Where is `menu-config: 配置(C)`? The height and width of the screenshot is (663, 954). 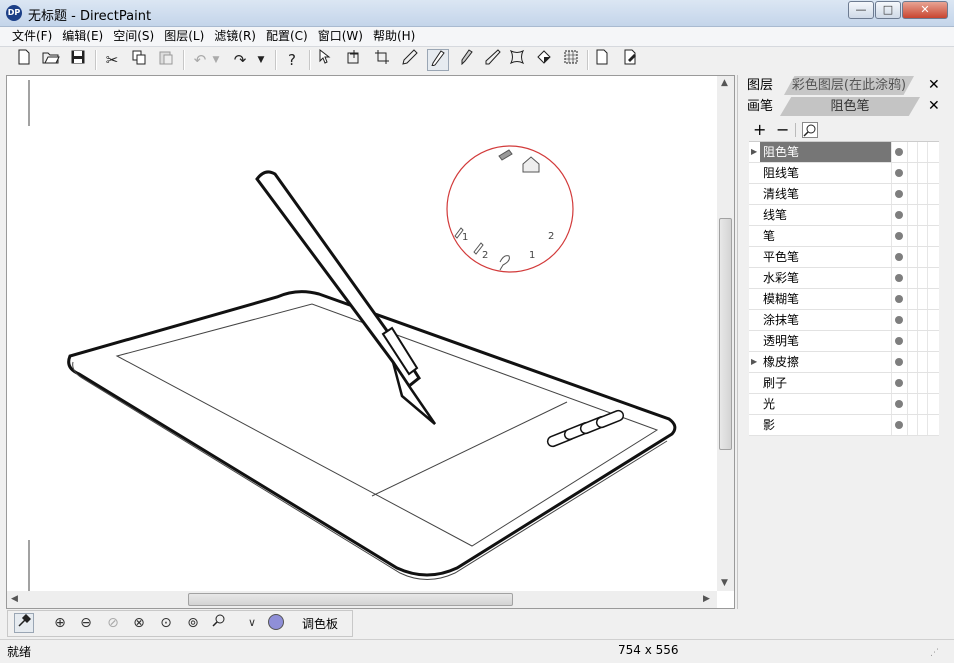
menu-config: 配置(C) is located at coordinates (287, 36).